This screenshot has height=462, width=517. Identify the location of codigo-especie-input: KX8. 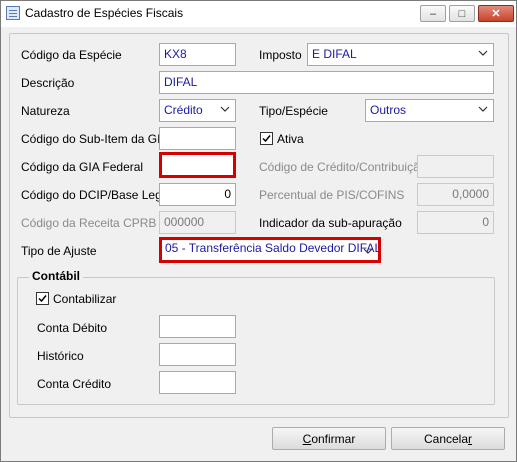
(197, 54).